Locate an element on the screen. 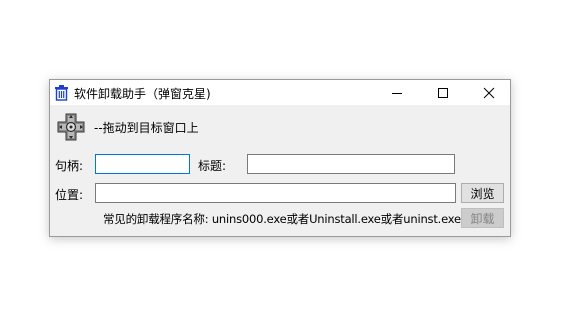  title-input is located at coordinates (351, 164).